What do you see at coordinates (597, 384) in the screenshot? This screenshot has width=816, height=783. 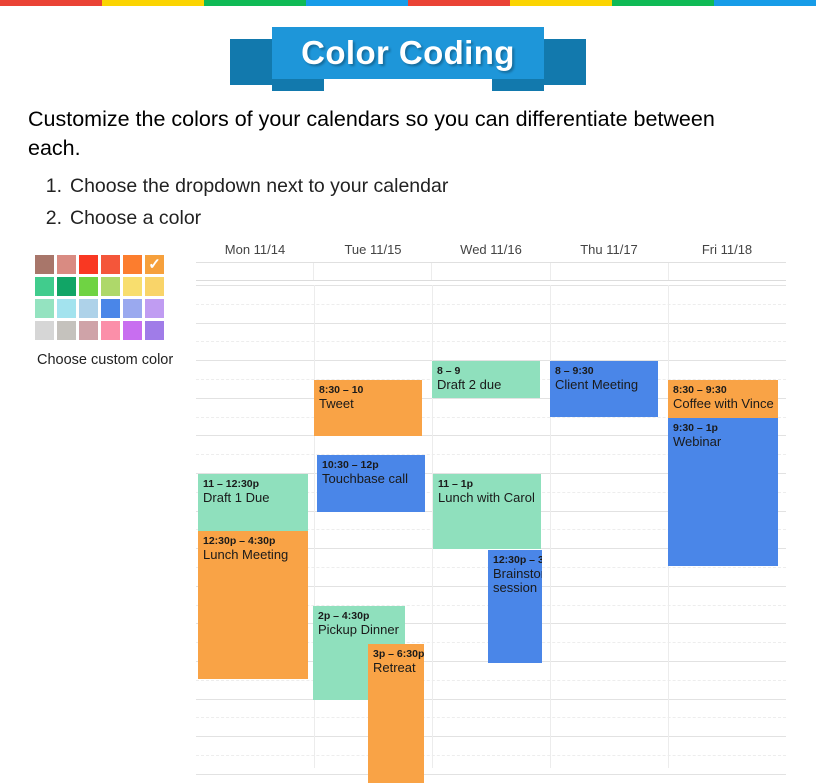 I see `event-title: Client Meeting` at bounding box center [597, 384].